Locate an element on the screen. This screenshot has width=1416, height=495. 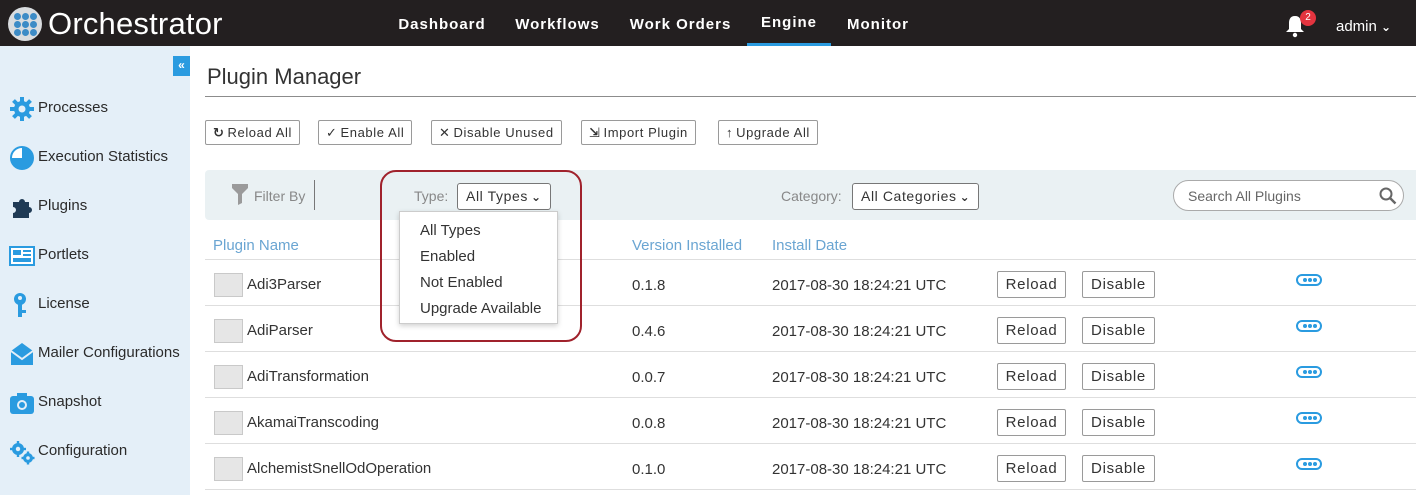
title-divider is located at coordinates (810, 96).